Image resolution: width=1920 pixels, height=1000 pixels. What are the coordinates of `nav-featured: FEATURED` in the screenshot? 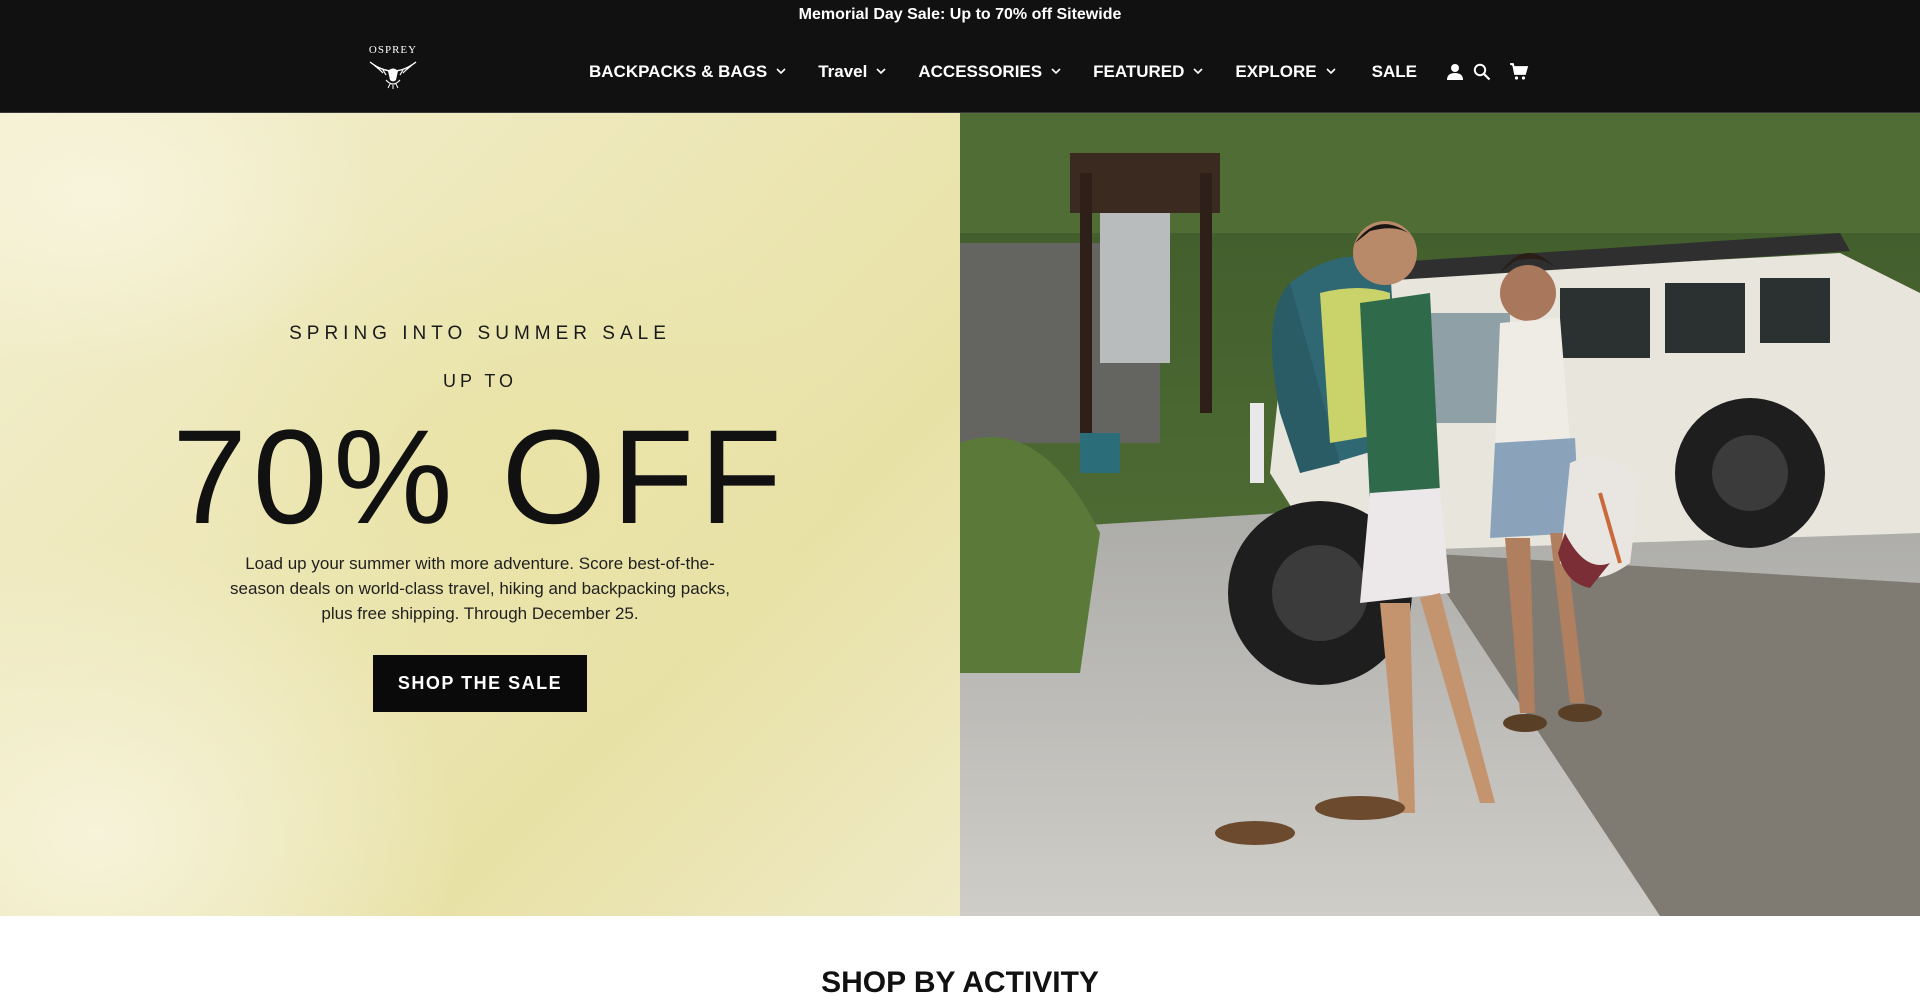 It's located at (1148, 72).